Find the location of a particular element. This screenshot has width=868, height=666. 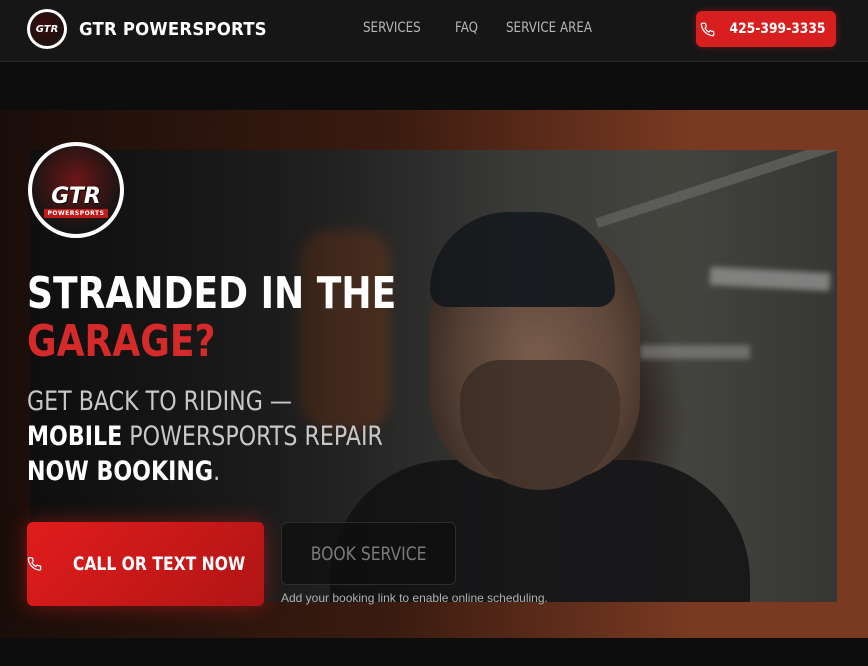

call-or-text-button: CALL OR TEXT NOW is located at coordinates (145, 564).